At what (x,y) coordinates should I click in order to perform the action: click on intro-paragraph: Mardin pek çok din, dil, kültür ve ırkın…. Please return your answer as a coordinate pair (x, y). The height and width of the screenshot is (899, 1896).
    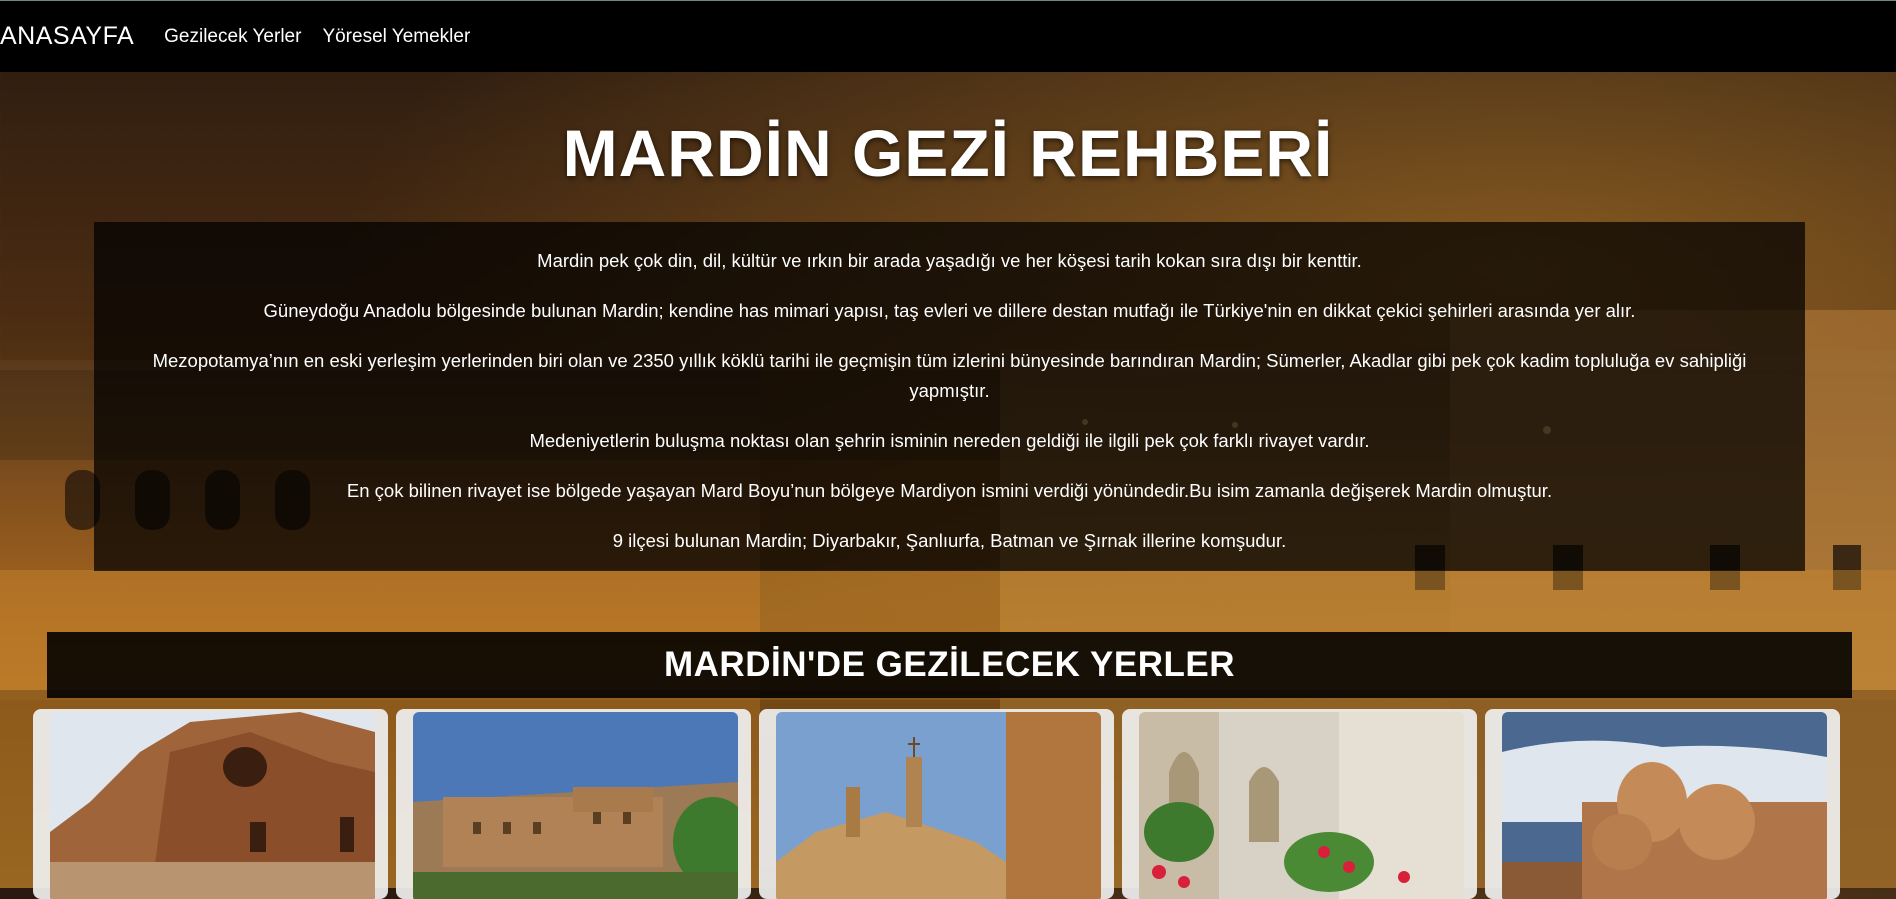
    Looking at the image, I should click on (949, 260).